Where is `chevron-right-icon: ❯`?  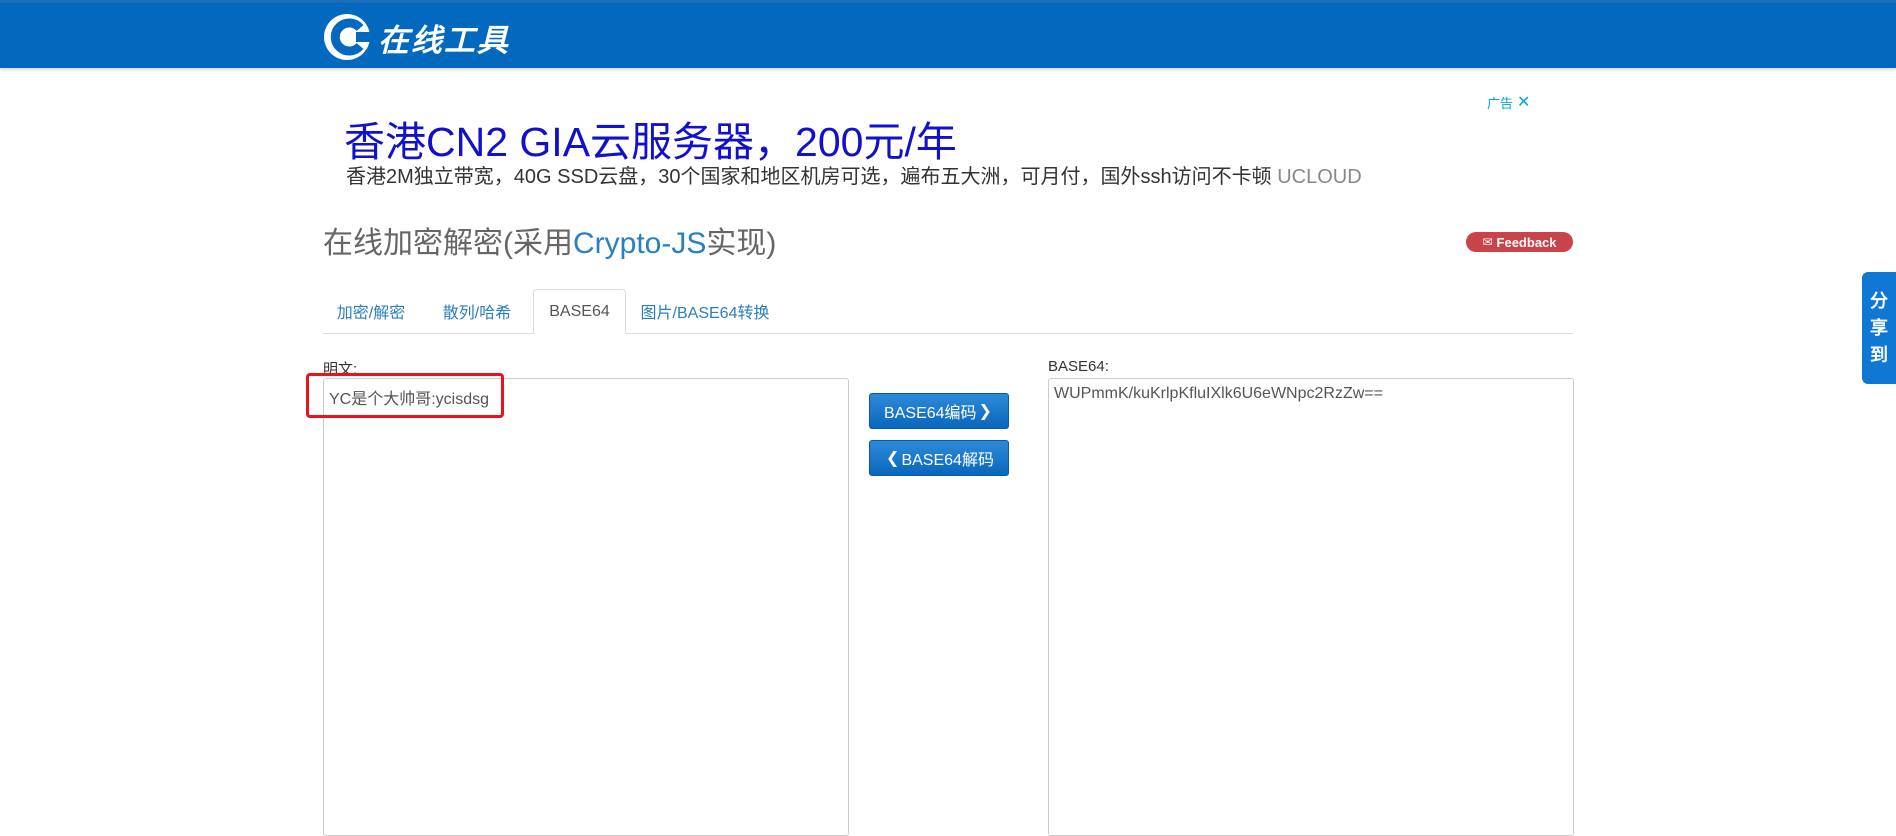 chevron-right-icon: ❯ is located at coordinates (985, 411).